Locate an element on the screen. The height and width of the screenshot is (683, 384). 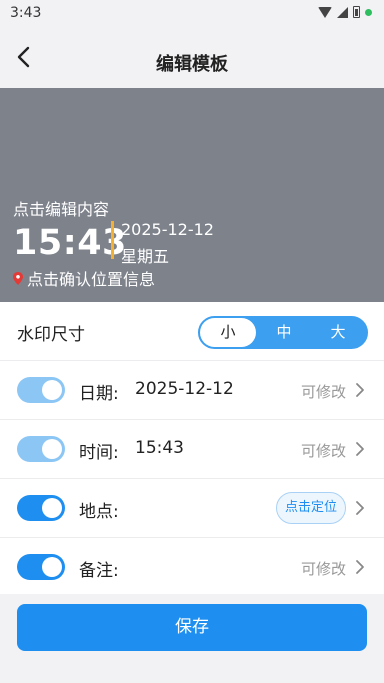
note-edit-hint: 可修改 is located at coordinates (323, 569).